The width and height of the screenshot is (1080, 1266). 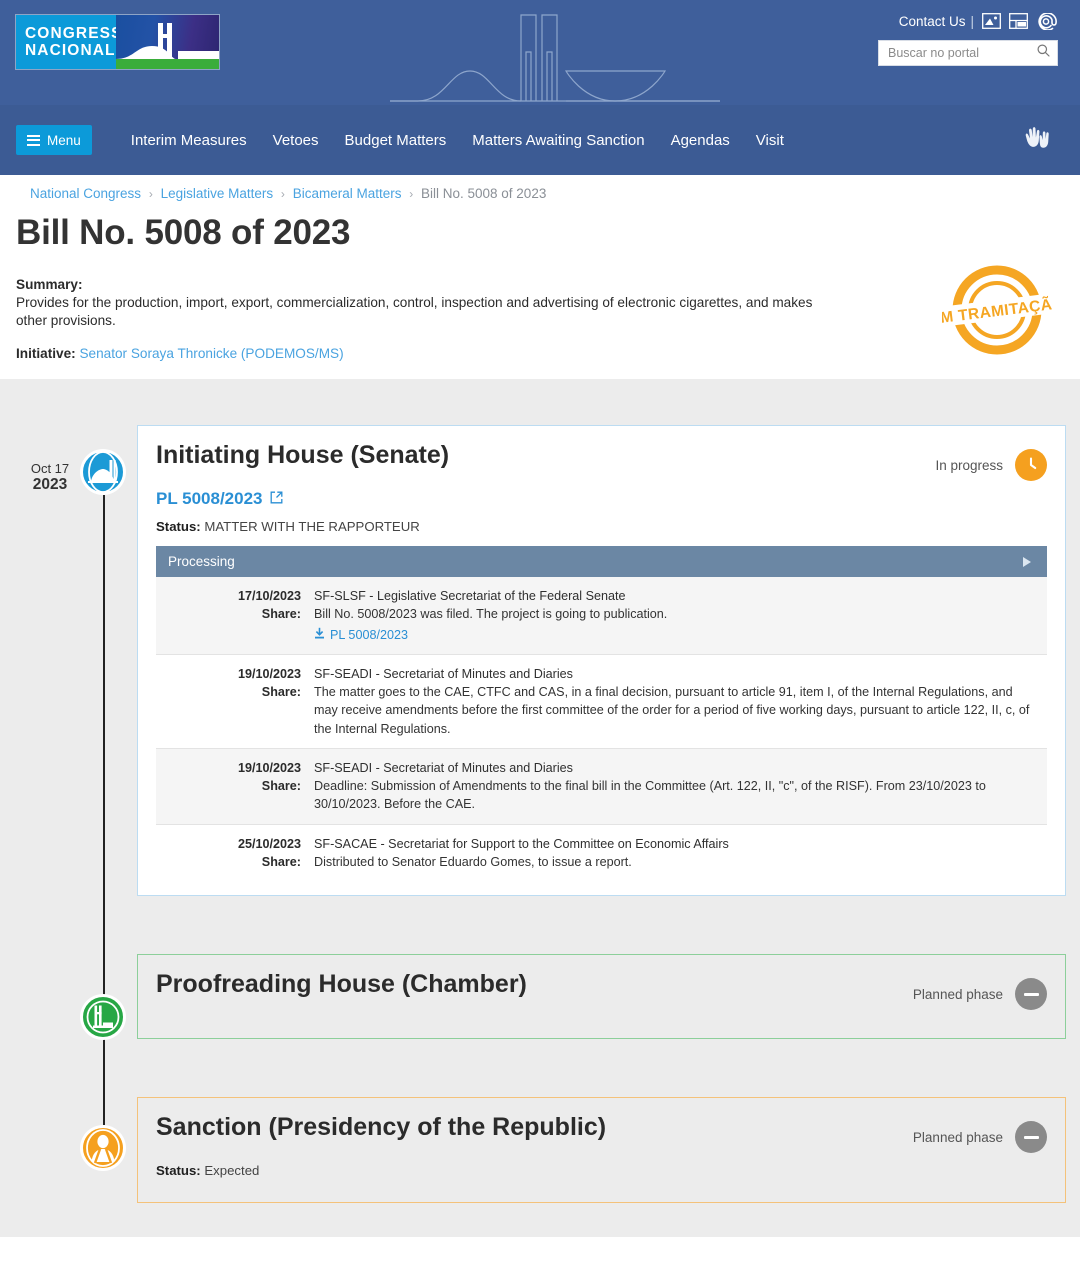 I want to click on play-arrow-icon, so click(x=1027, y=561).